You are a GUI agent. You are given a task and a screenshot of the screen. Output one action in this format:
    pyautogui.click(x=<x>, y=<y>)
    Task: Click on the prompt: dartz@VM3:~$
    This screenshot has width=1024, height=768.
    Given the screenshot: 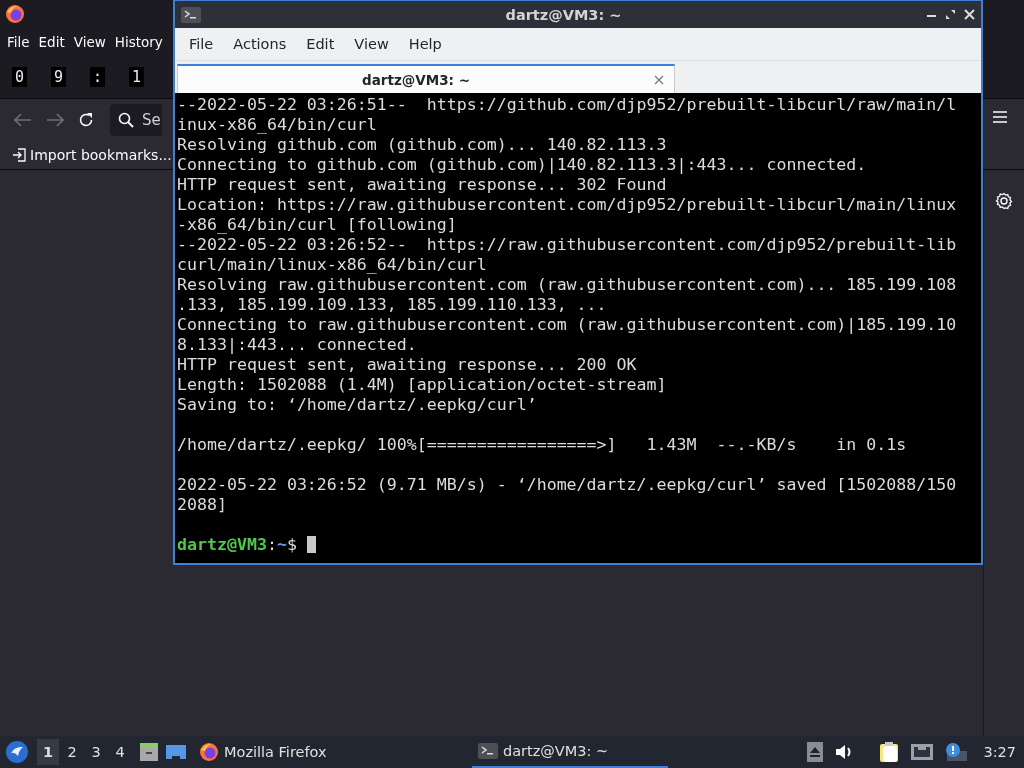 What is the action you would take?
    pyautogui.click(x=579, y=545)
    